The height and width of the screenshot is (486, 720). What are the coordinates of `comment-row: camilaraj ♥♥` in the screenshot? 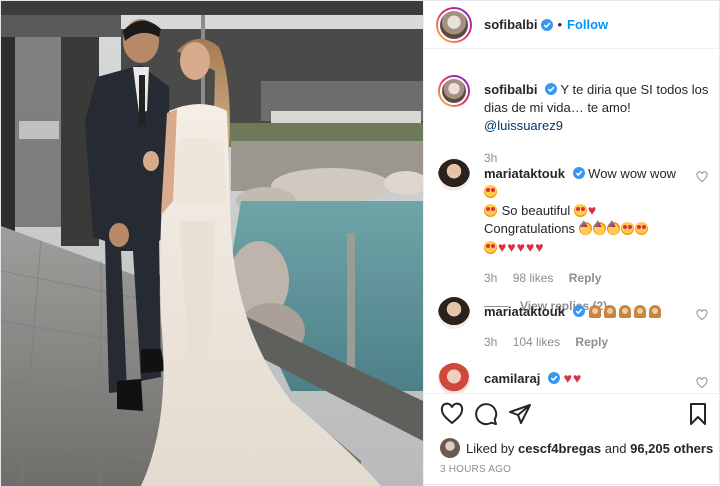 It's located at (573, 378).